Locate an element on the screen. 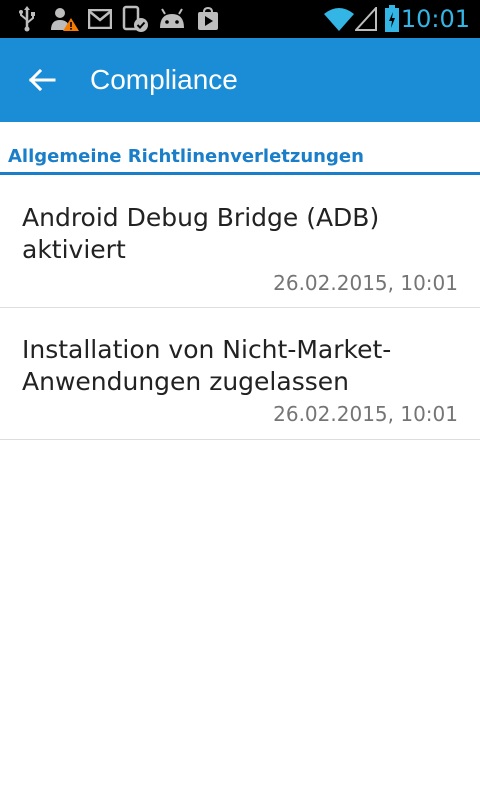 The image size is (480, 800). status-bar: 10:01 is located at coordinates (240, 19).